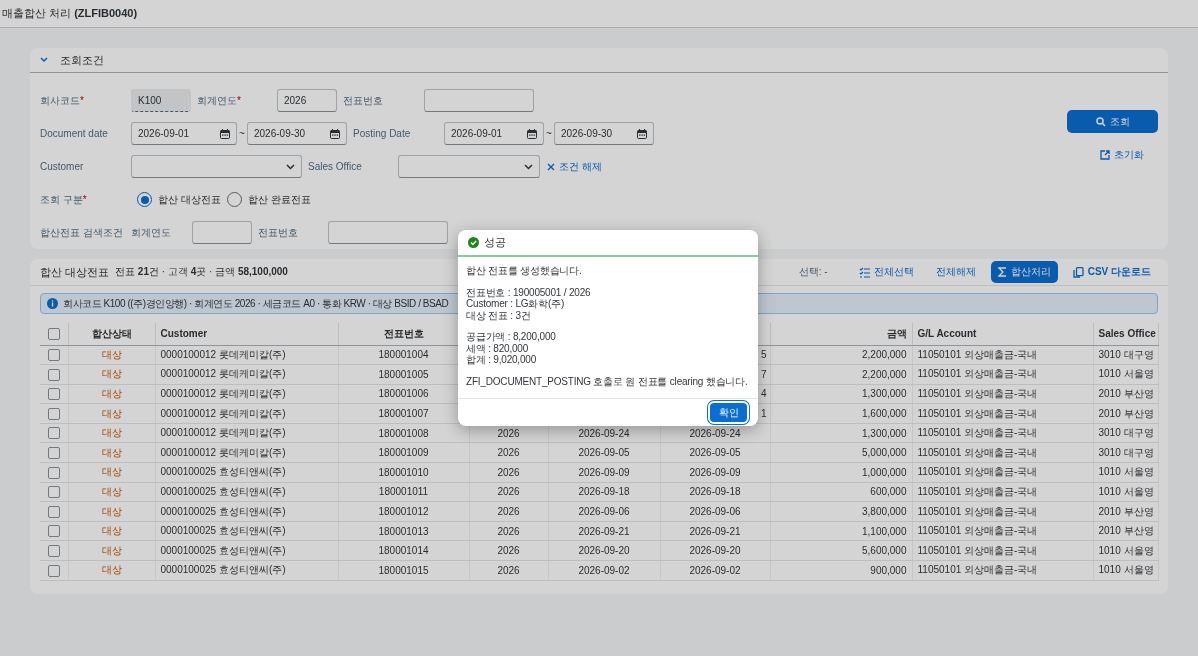 The image size is (1198, 656). Describe the element at coordinates (841, 550) in the screenshot. I see `table-cell: 5,600,000` at that location.